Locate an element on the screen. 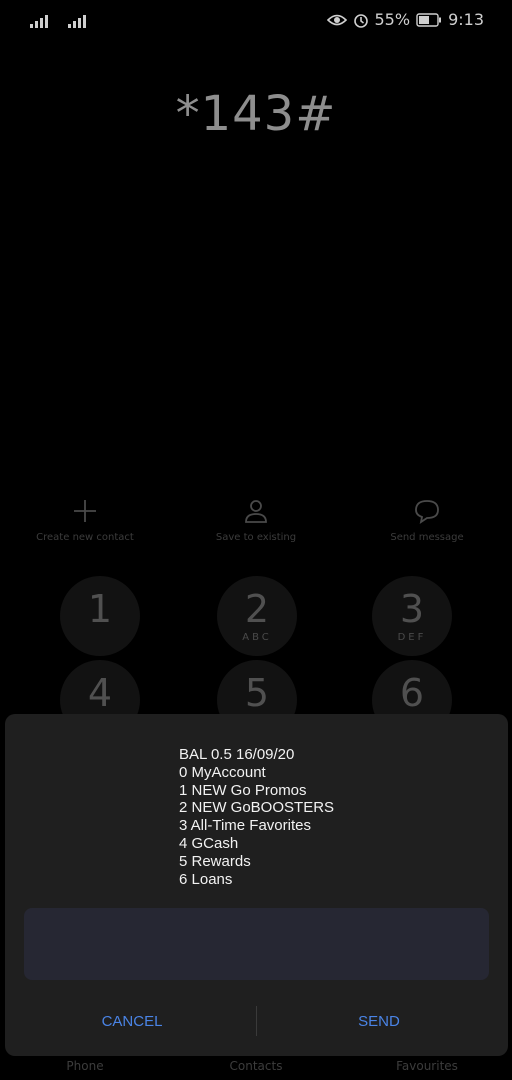 The width and height of the screenshot is (512, 1080). key-2: 2 ABC is located at coordinates (257, 616).